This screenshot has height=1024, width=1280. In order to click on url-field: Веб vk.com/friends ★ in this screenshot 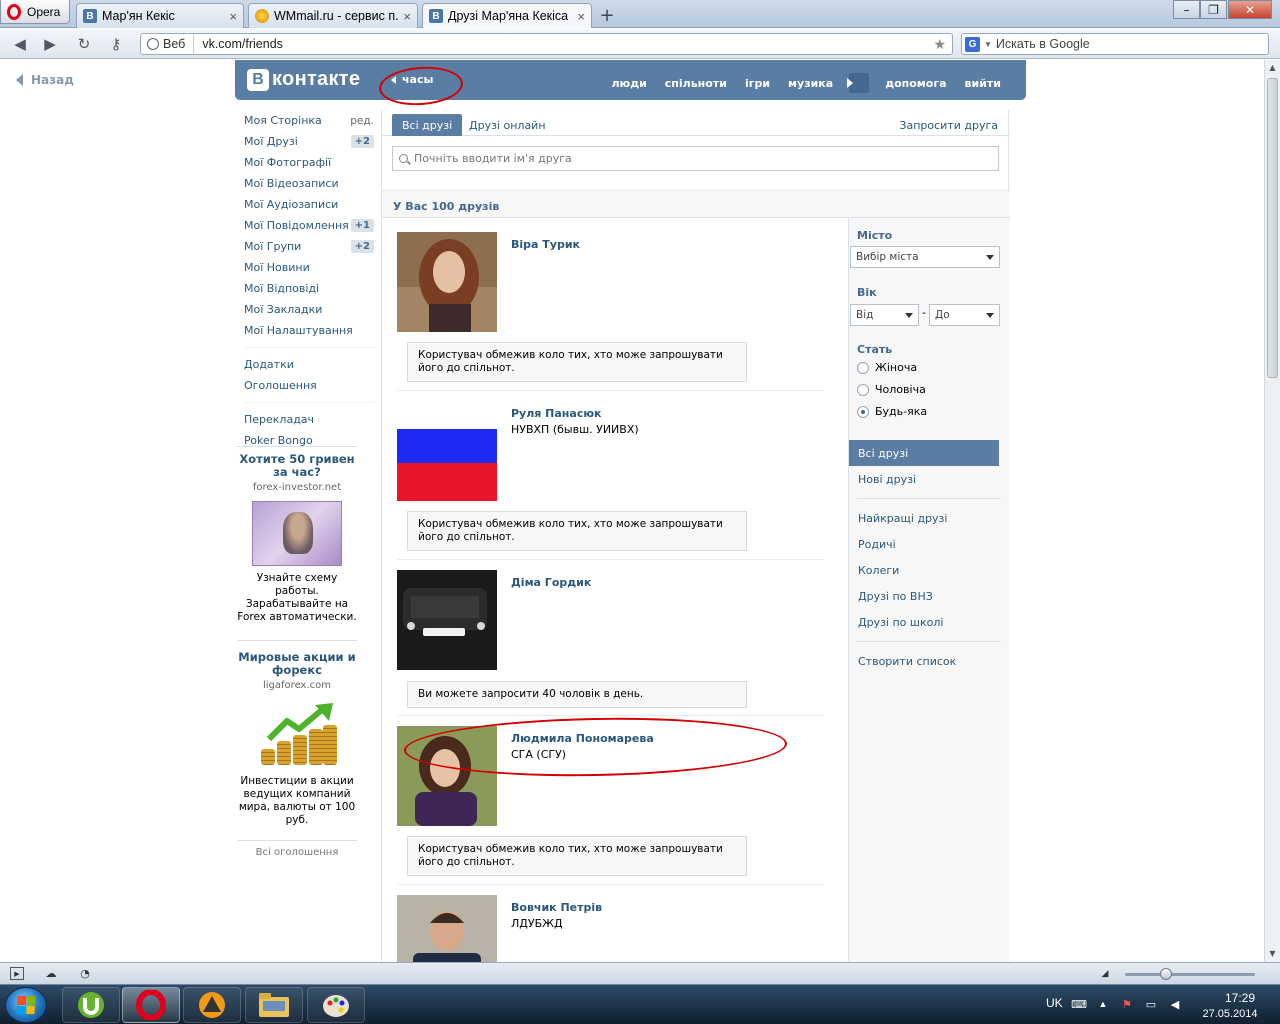, I will do `click(546, 44)`.